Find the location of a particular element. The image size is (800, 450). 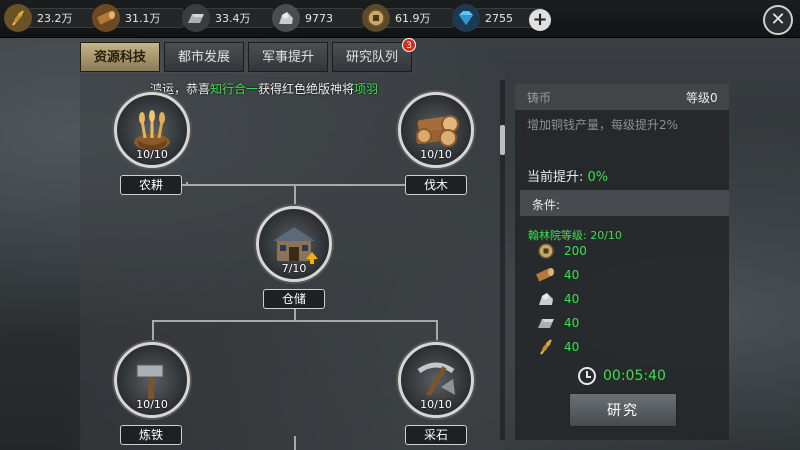

resource-value: 23.2万 is located at coordinates (59, 18).